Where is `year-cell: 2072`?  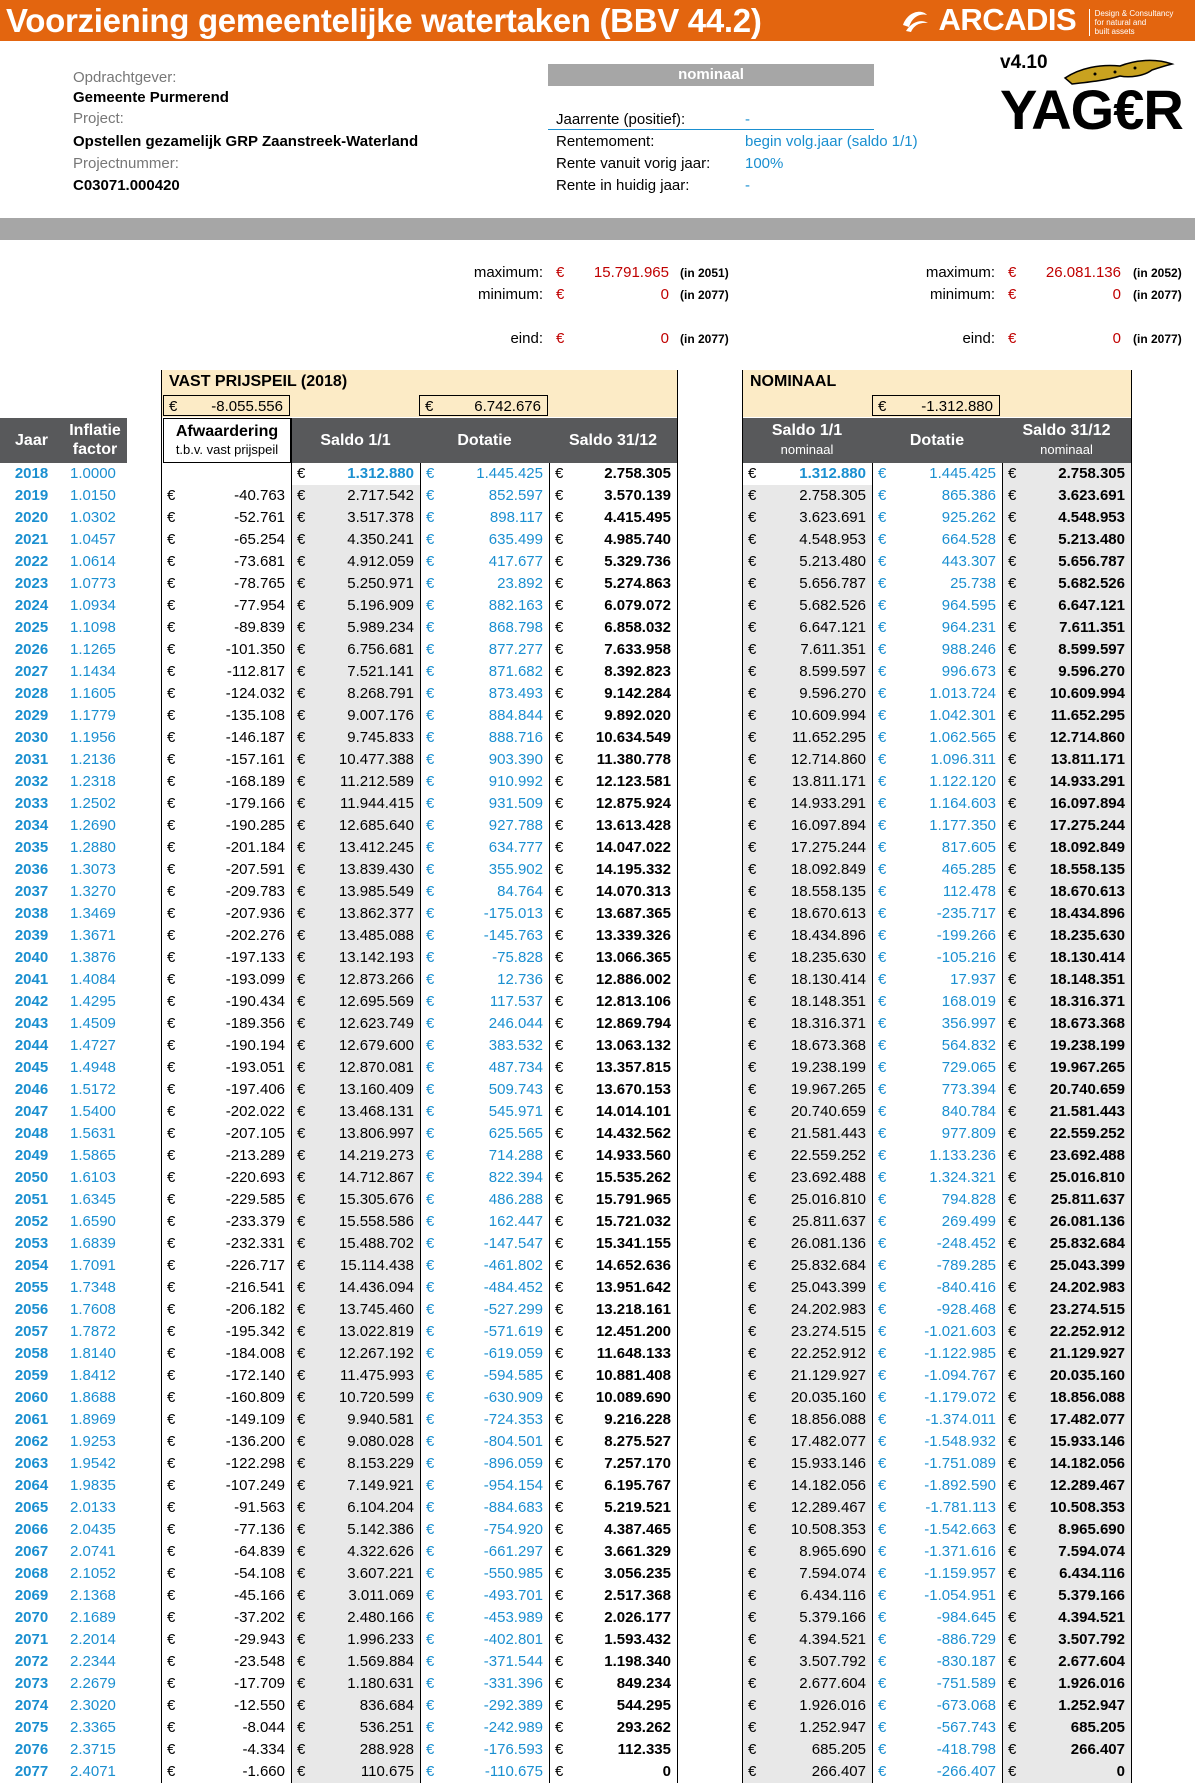
year-cell: 2072 is located at coordinates (31, 1661).